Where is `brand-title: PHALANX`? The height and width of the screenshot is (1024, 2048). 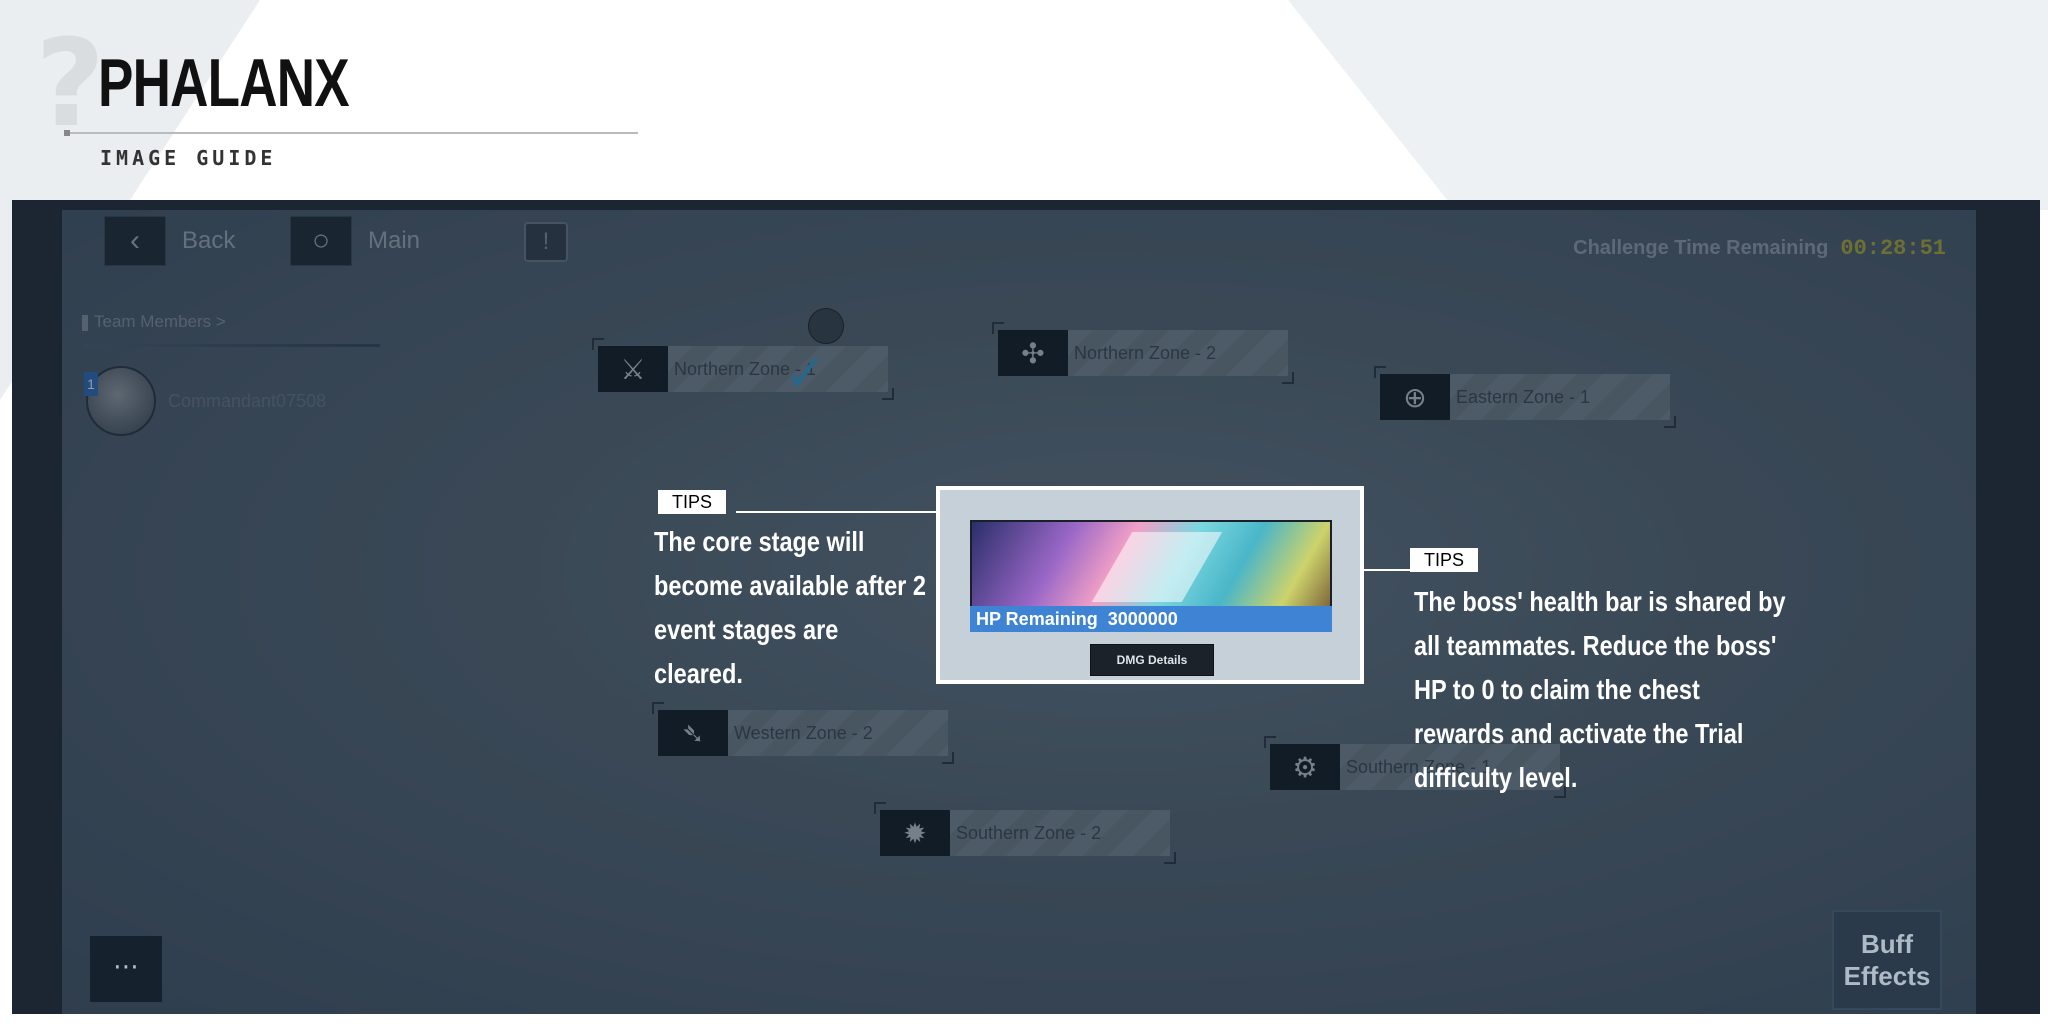 brand-title: PHALANX is located at coordinates (224, 83).